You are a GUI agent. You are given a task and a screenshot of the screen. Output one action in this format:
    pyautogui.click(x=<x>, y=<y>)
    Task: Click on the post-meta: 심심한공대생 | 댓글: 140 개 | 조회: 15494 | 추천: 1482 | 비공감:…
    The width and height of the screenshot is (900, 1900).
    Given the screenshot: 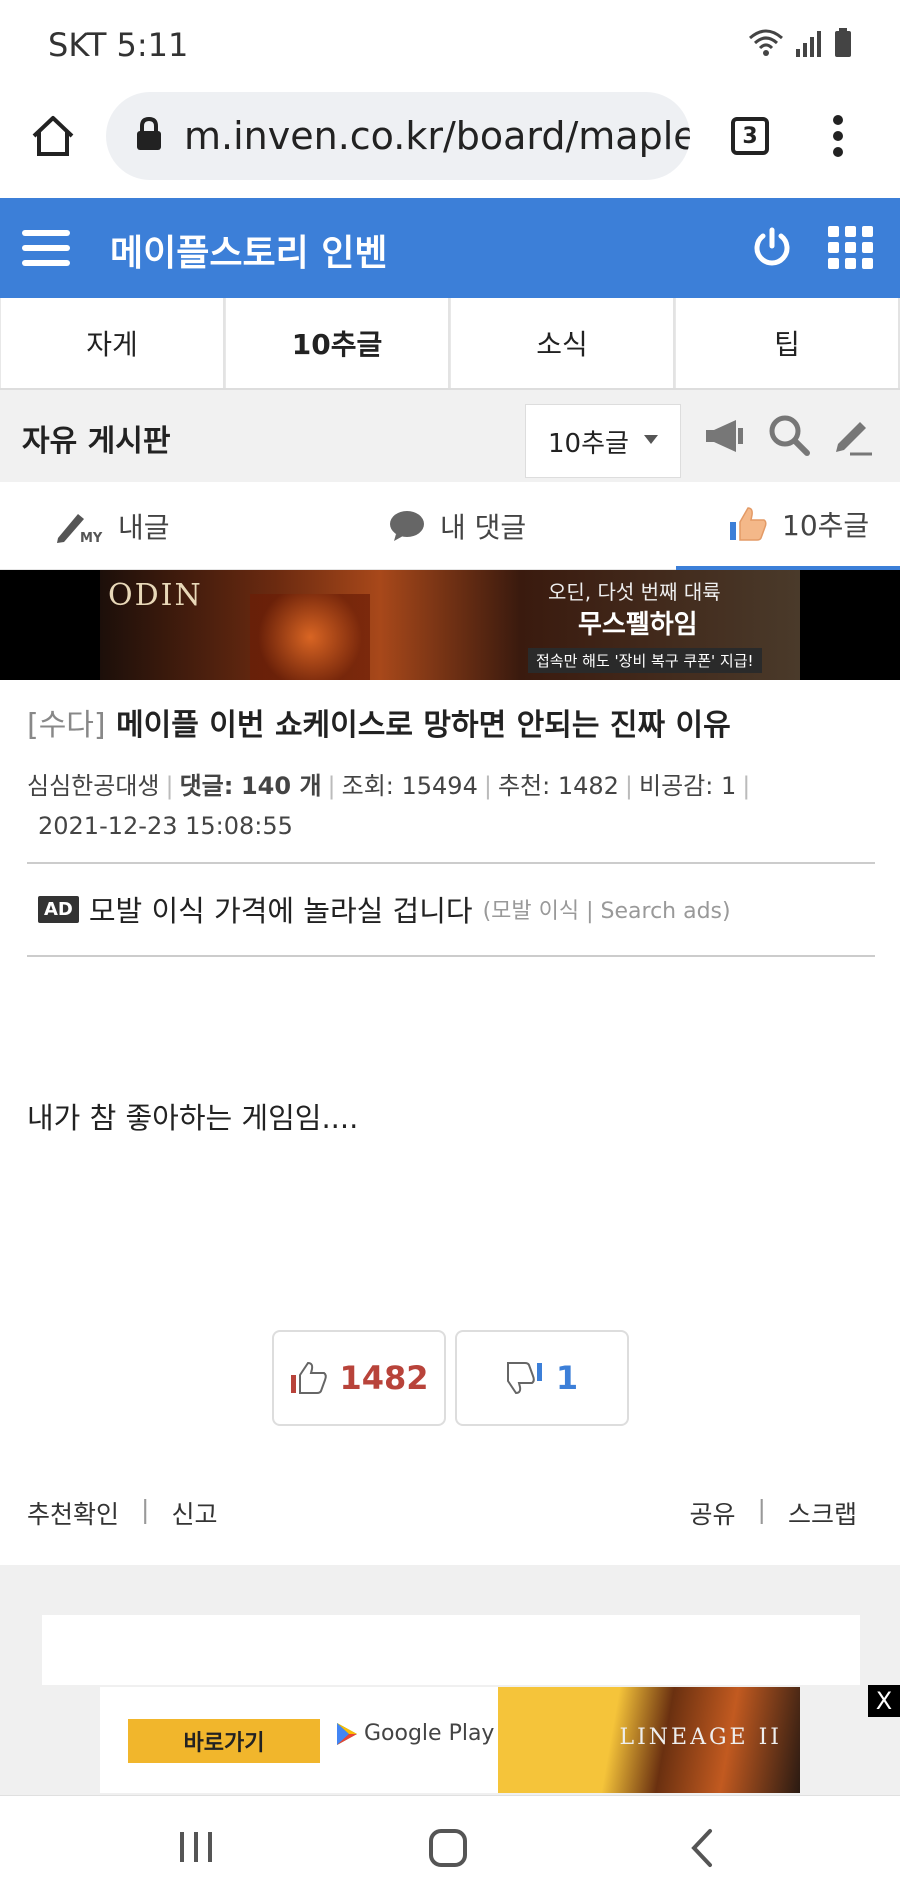 What is the action you would take?
    pyautogui.click(x=389, y=806)
    